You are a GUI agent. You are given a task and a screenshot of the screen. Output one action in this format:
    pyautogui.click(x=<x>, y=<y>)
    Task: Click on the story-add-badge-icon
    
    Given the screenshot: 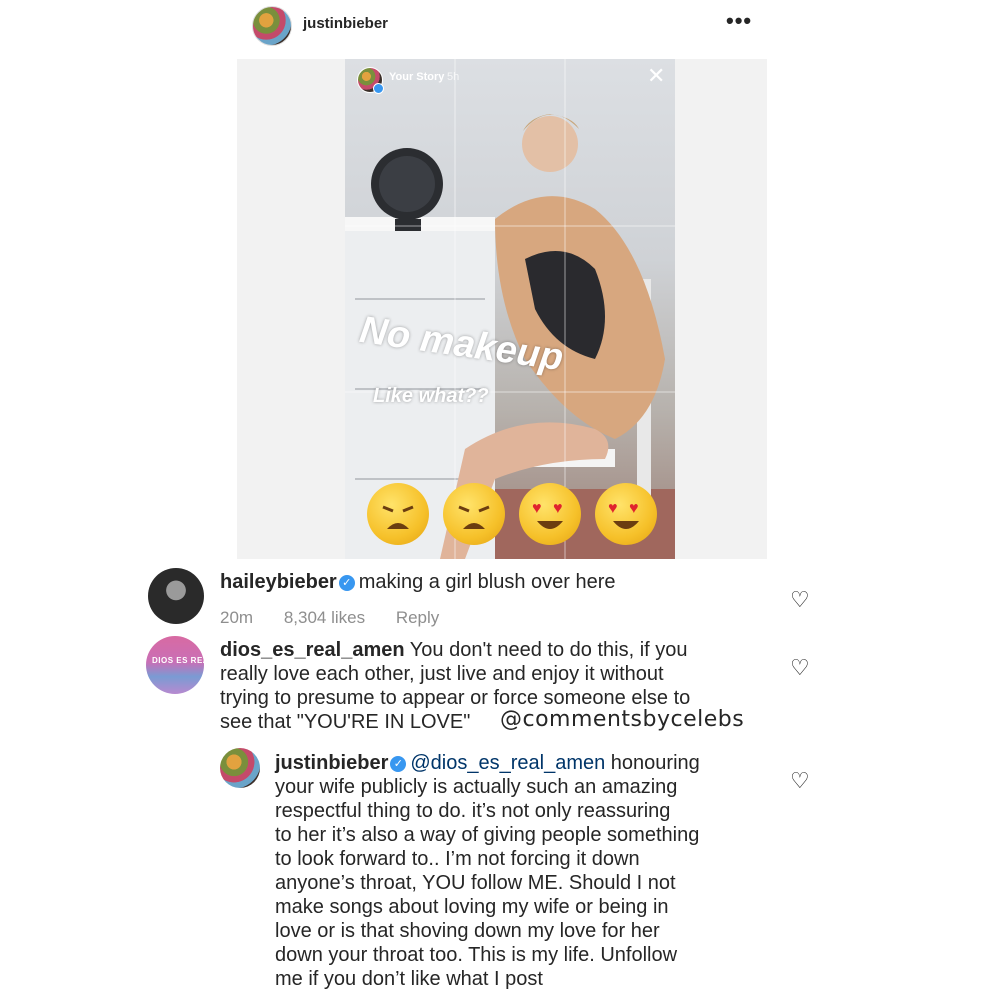 What is the action you would take?
    pyautogui.click(x=378, y=88)
    